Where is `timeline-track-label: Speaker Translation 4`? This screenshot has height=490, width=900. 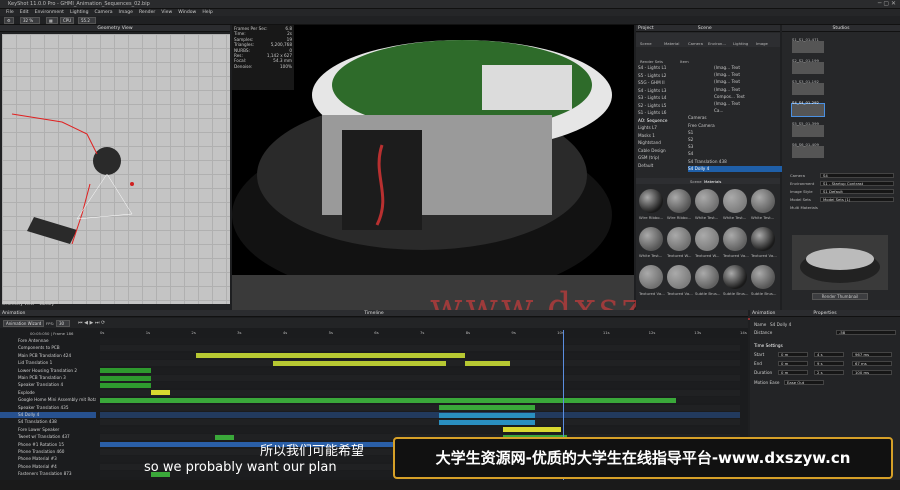 timeline-track-label: Speaker Translation 4 is located at coordinates (48, 385).